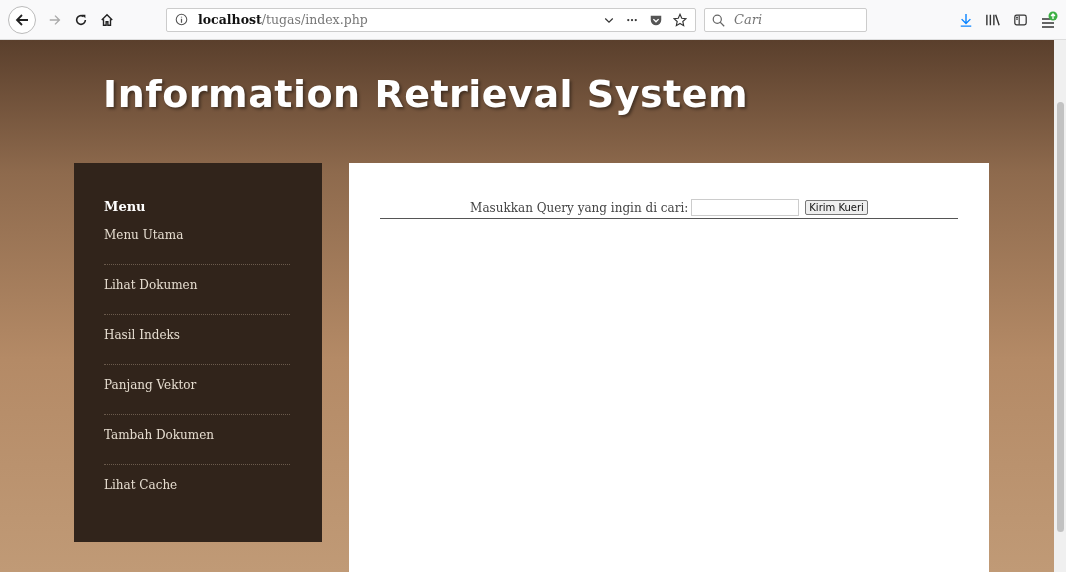 This screenshot has width=1066, height=572. I want to click on sidebar-link: Panjang Vektor, so click(197, 396).